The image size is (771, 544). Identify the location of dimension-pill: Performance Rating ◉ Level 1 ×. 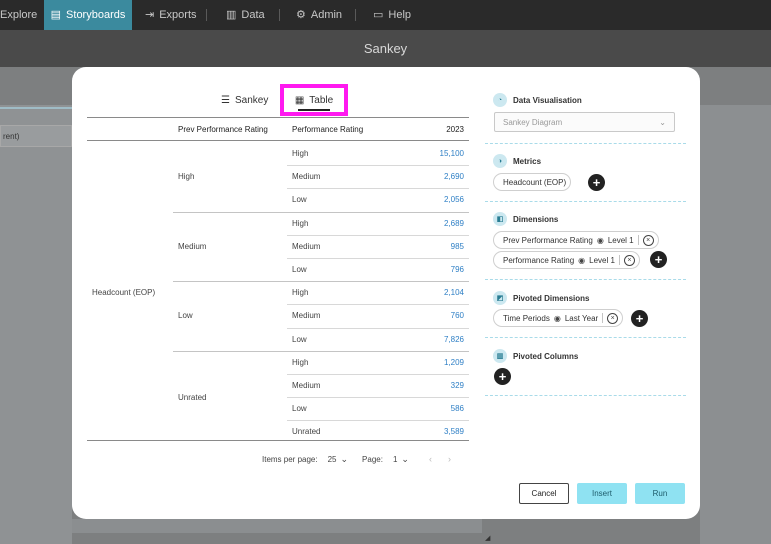
(566, 260).